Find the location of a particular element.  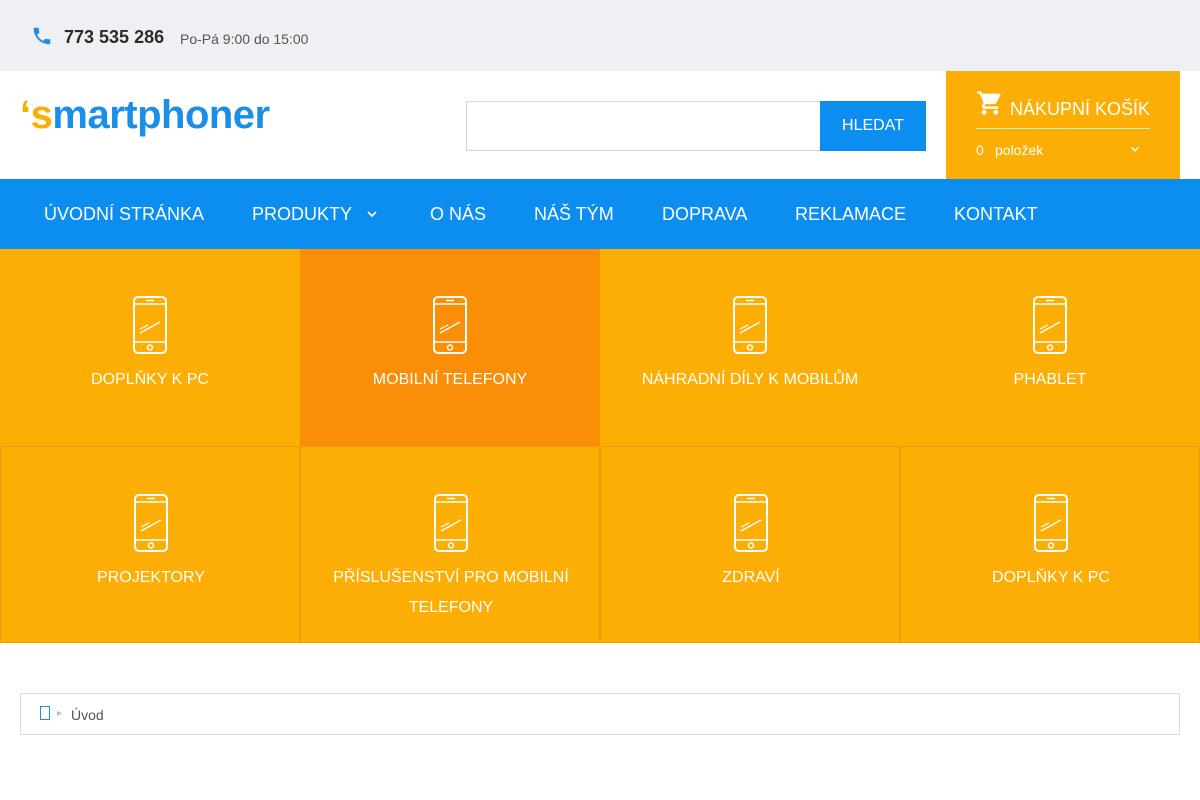

site-logo: ‘smartphoner is located at coordinates (145, 115).